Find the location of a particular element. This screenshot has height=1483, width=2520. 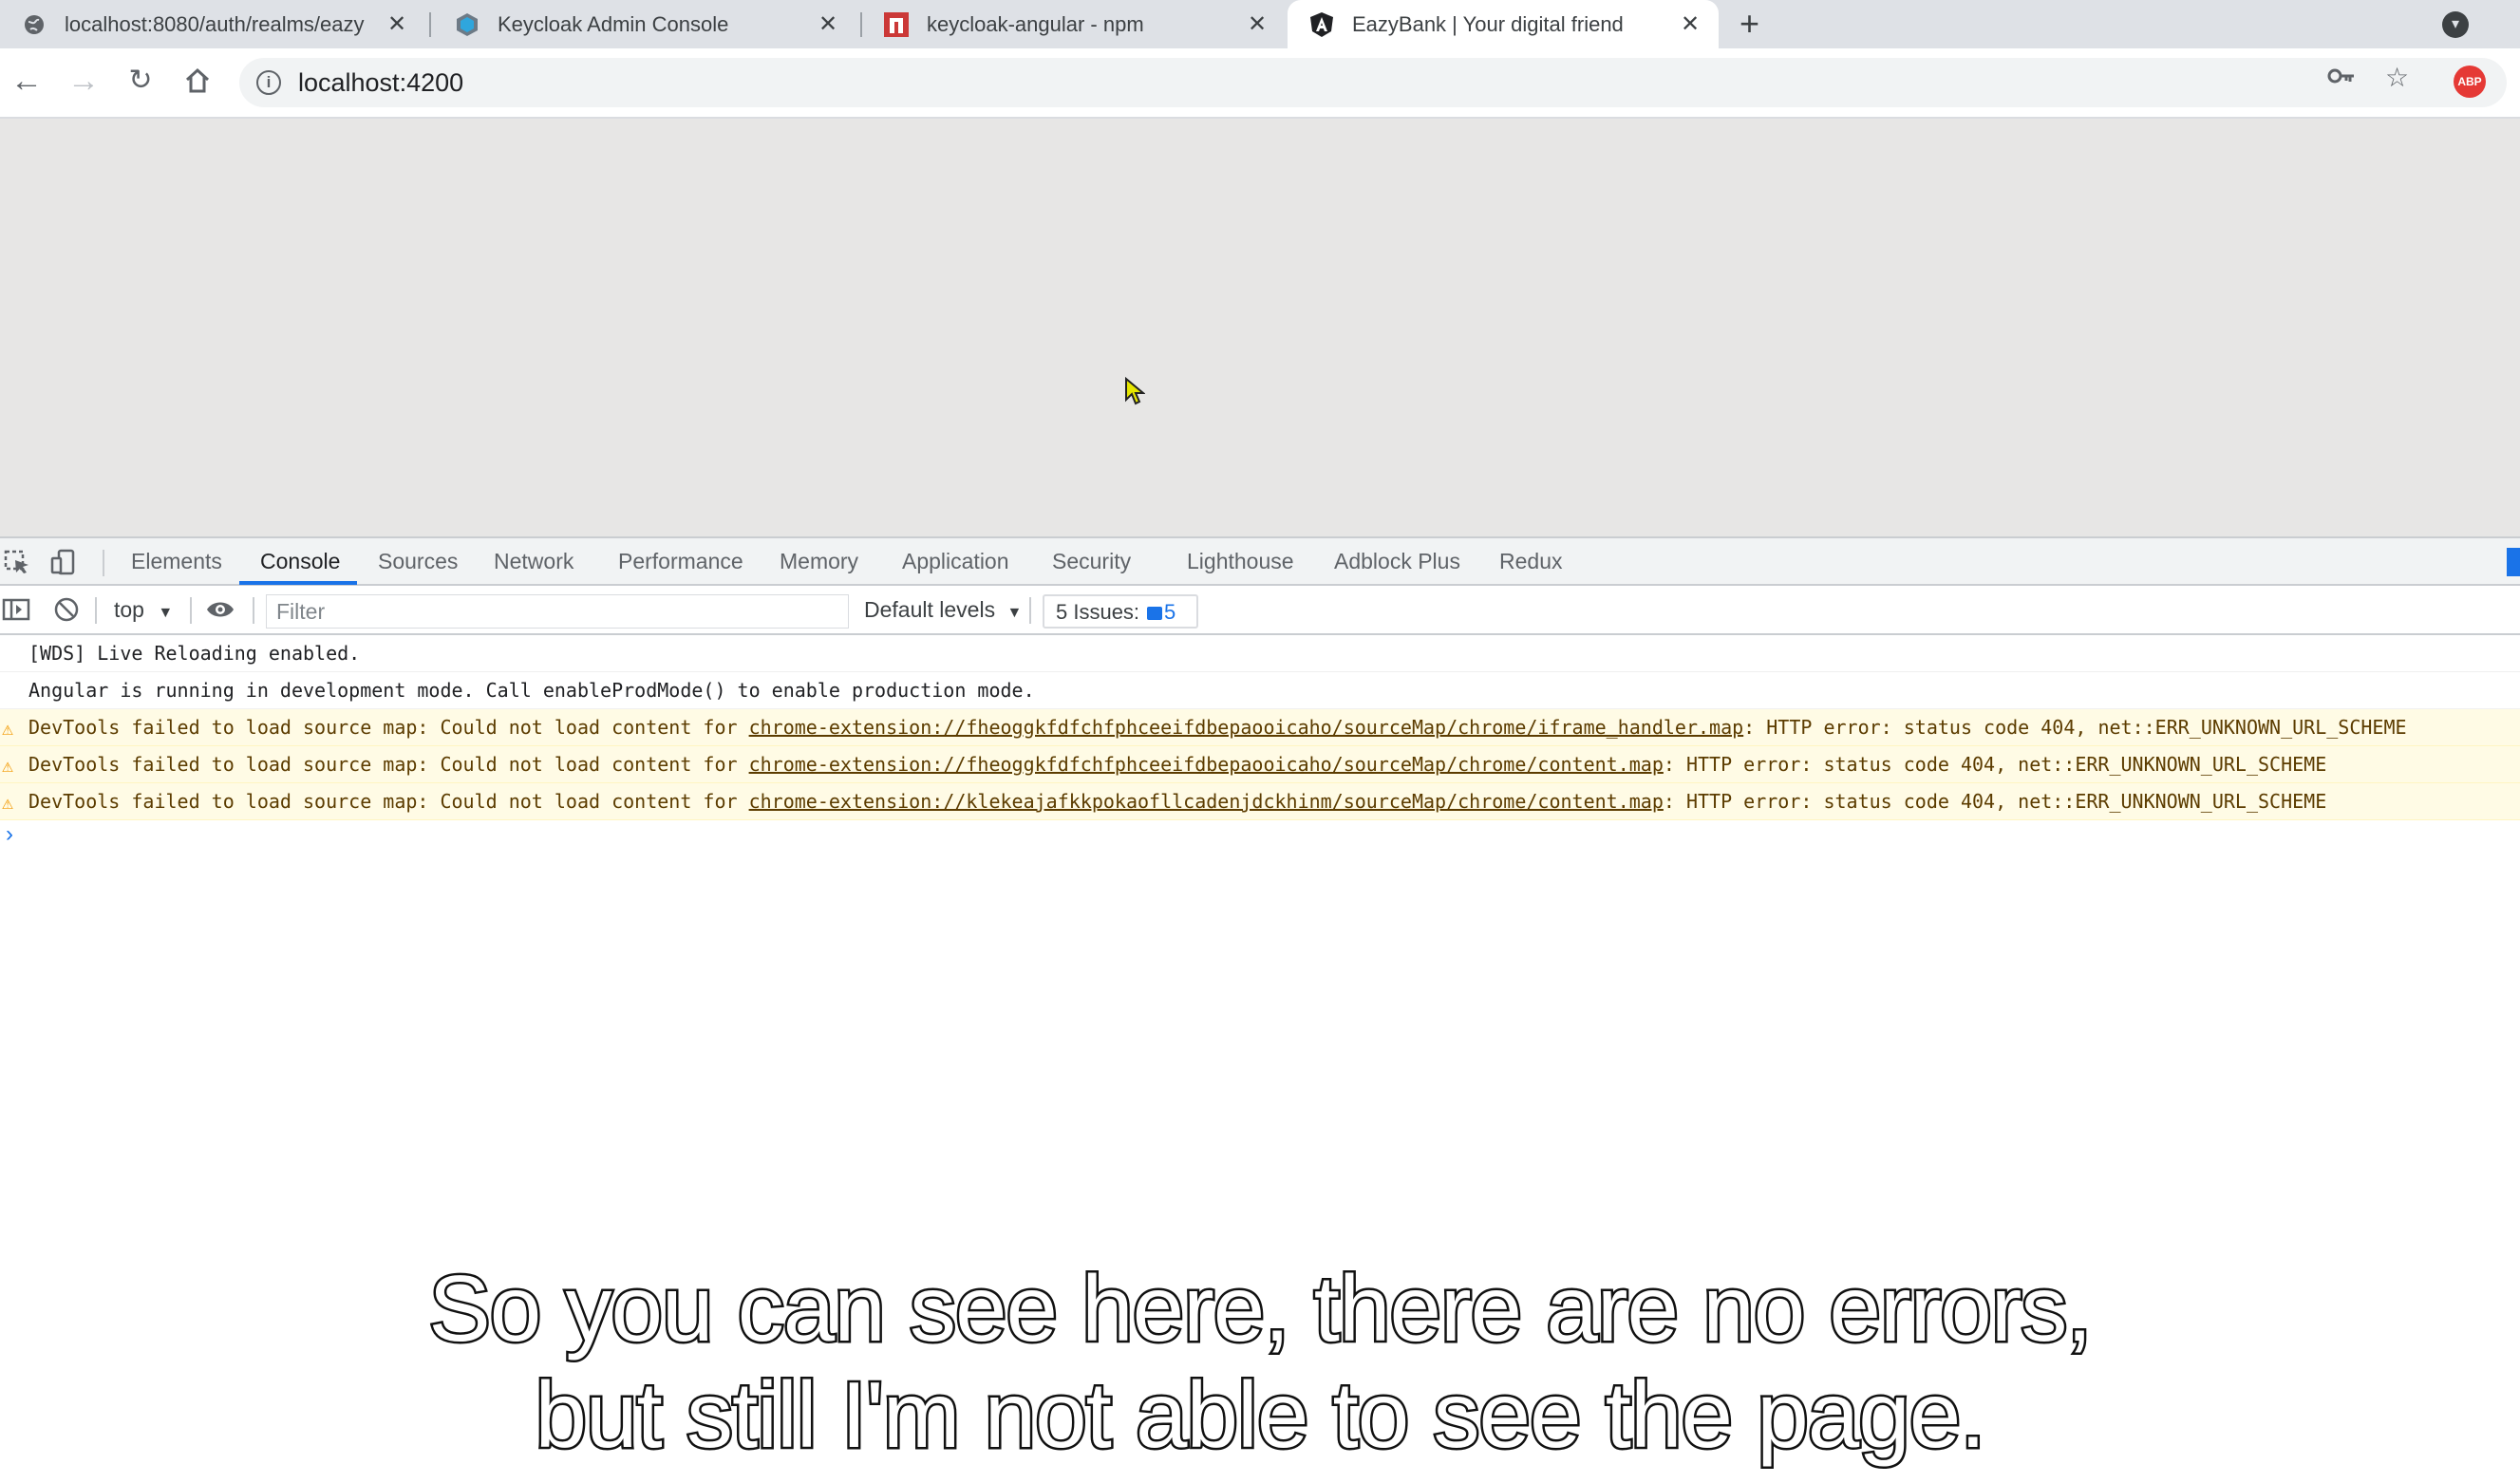

angular-icon is located at coordinates (1321, 24).